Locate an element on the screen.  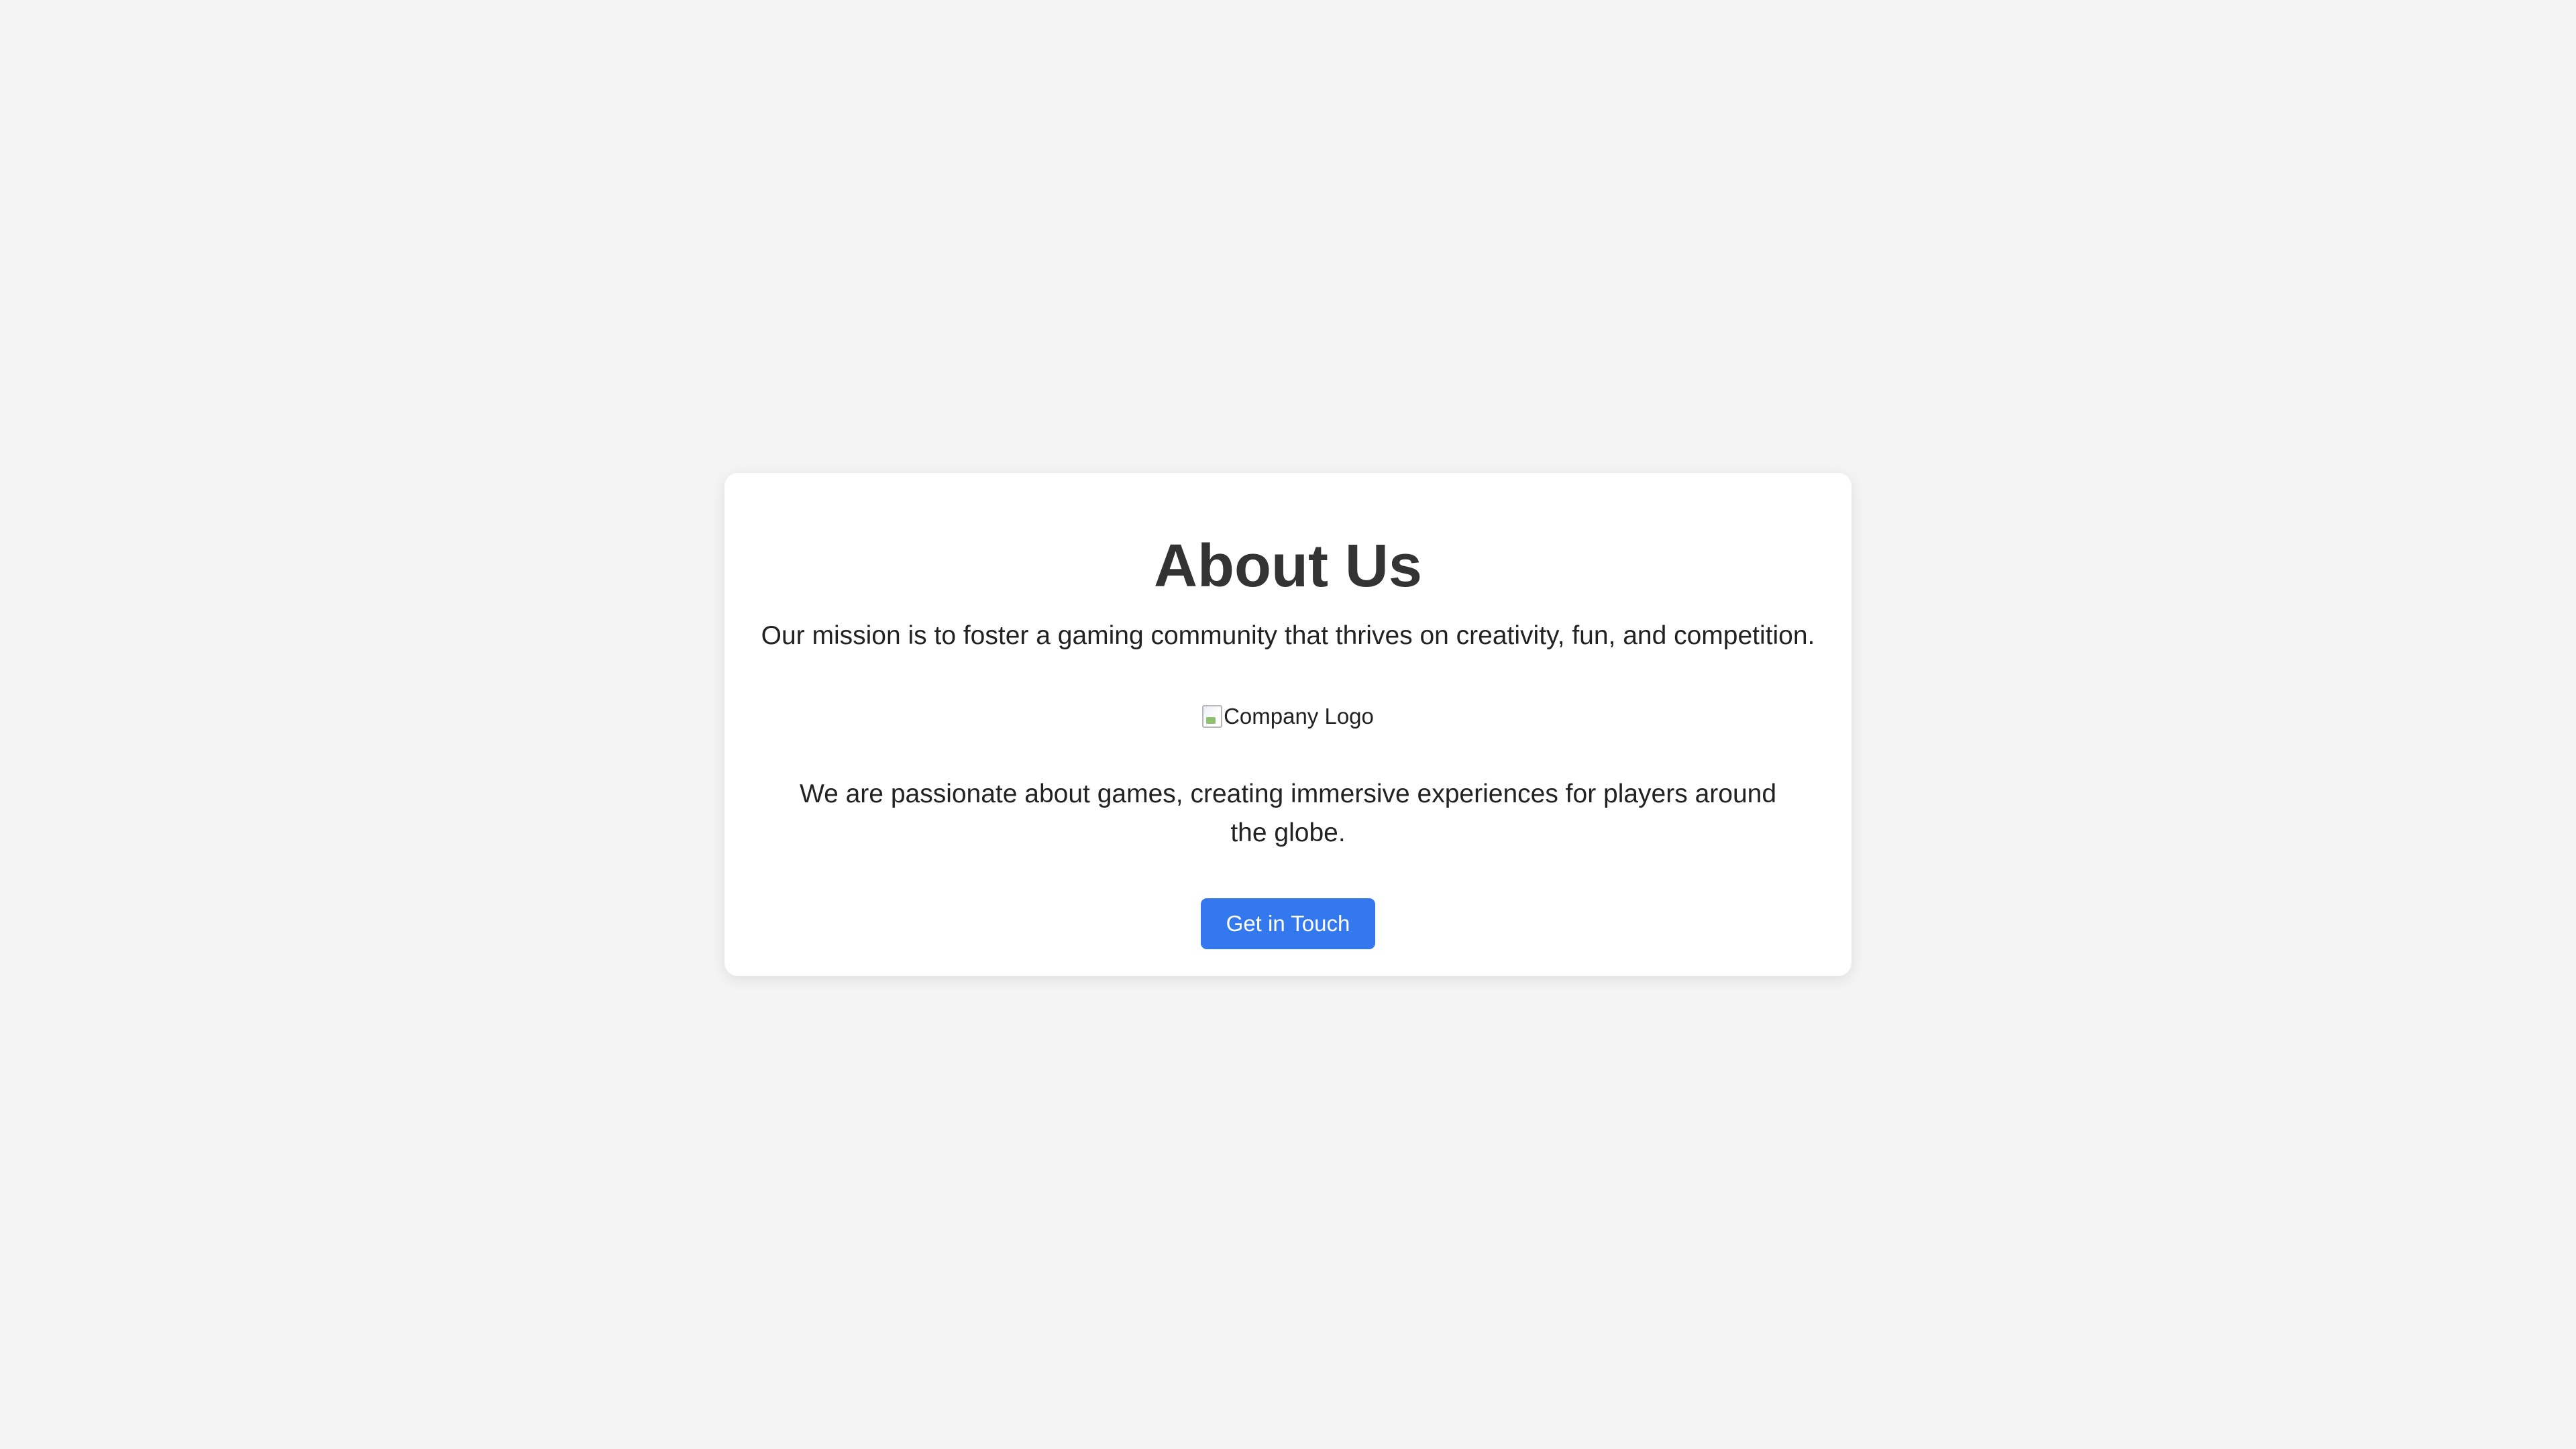
broken-image-icon is located at coordinates (1212, 716).